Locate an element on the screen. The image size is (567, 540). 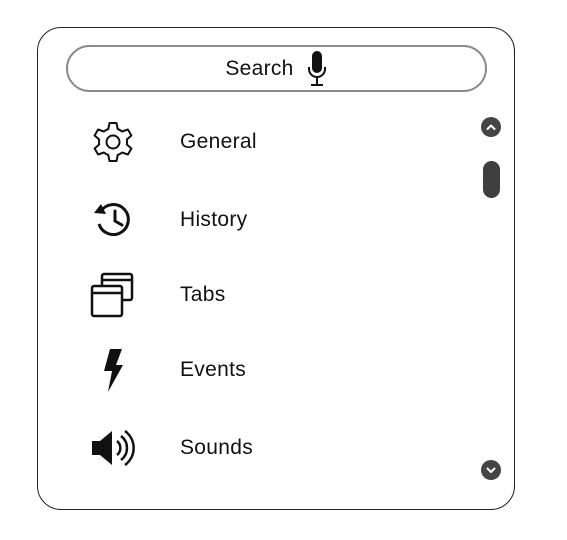
search-bar: Search is located at coordinates (276, 68).